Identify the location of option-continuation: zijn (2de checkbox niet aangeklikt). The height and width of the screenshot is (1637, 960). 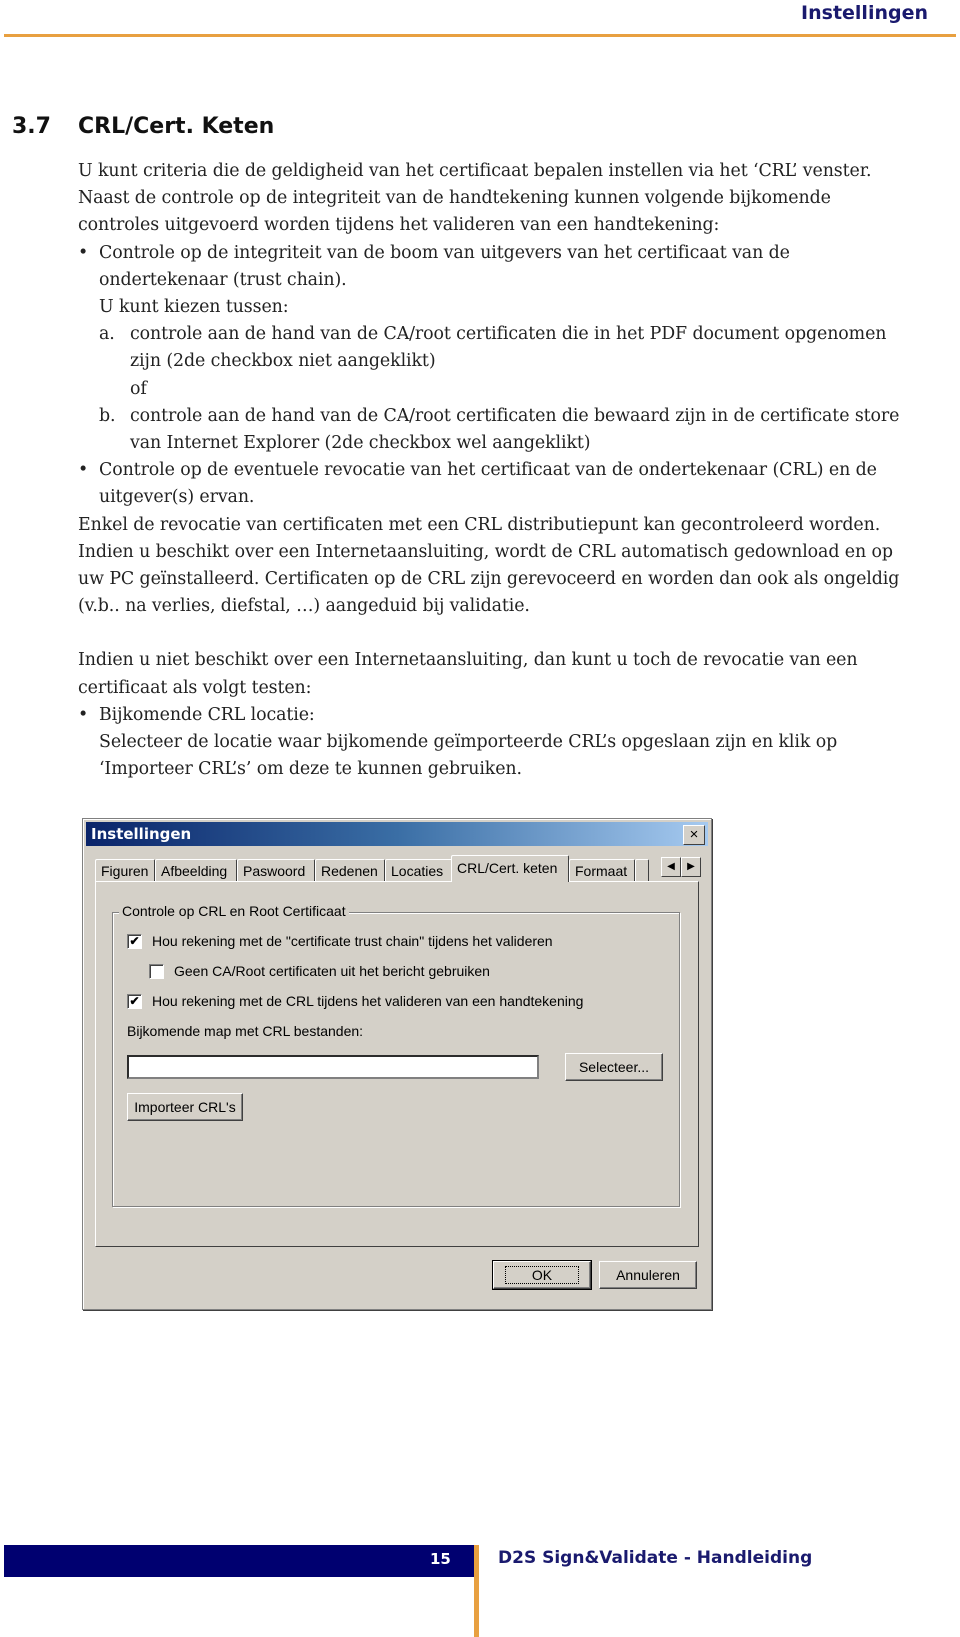
(283, 361).